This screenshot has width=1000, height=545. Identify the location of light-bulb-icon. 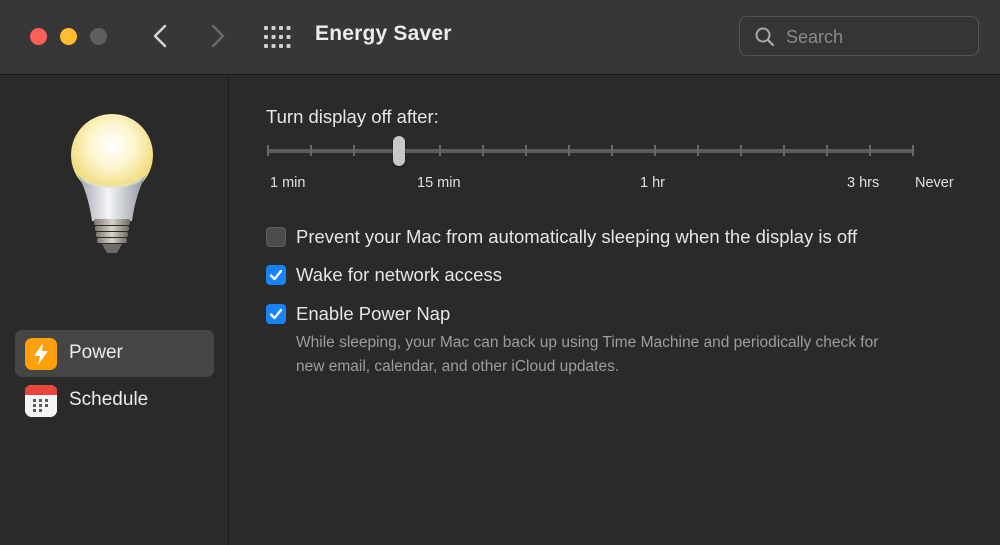
(112, 183).